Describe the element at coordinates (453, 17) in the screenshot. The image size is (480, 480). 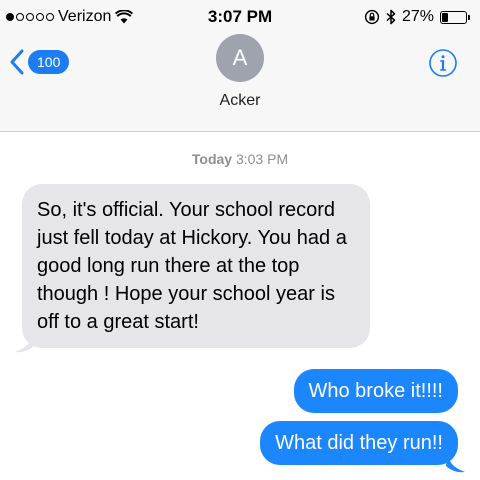
I see `battery-icon` at that location.